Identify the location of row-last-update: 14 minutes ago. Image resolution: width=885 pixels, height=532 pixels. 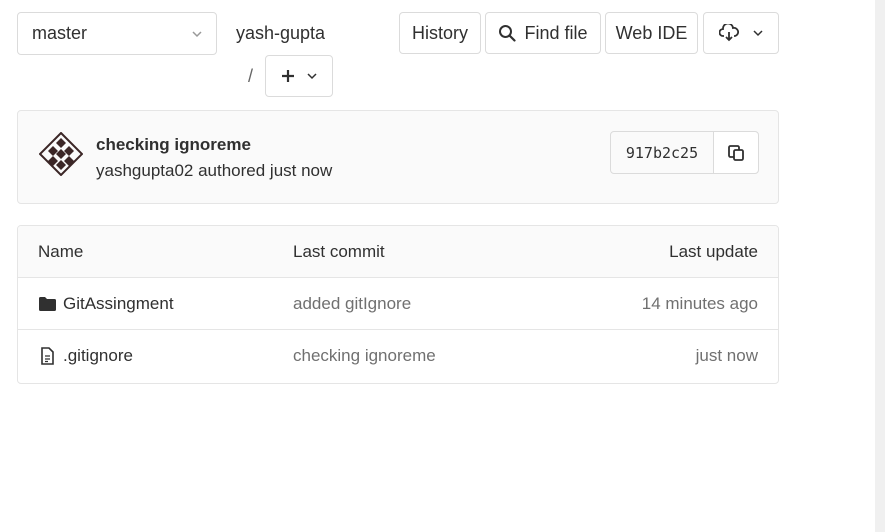
(699, 303).